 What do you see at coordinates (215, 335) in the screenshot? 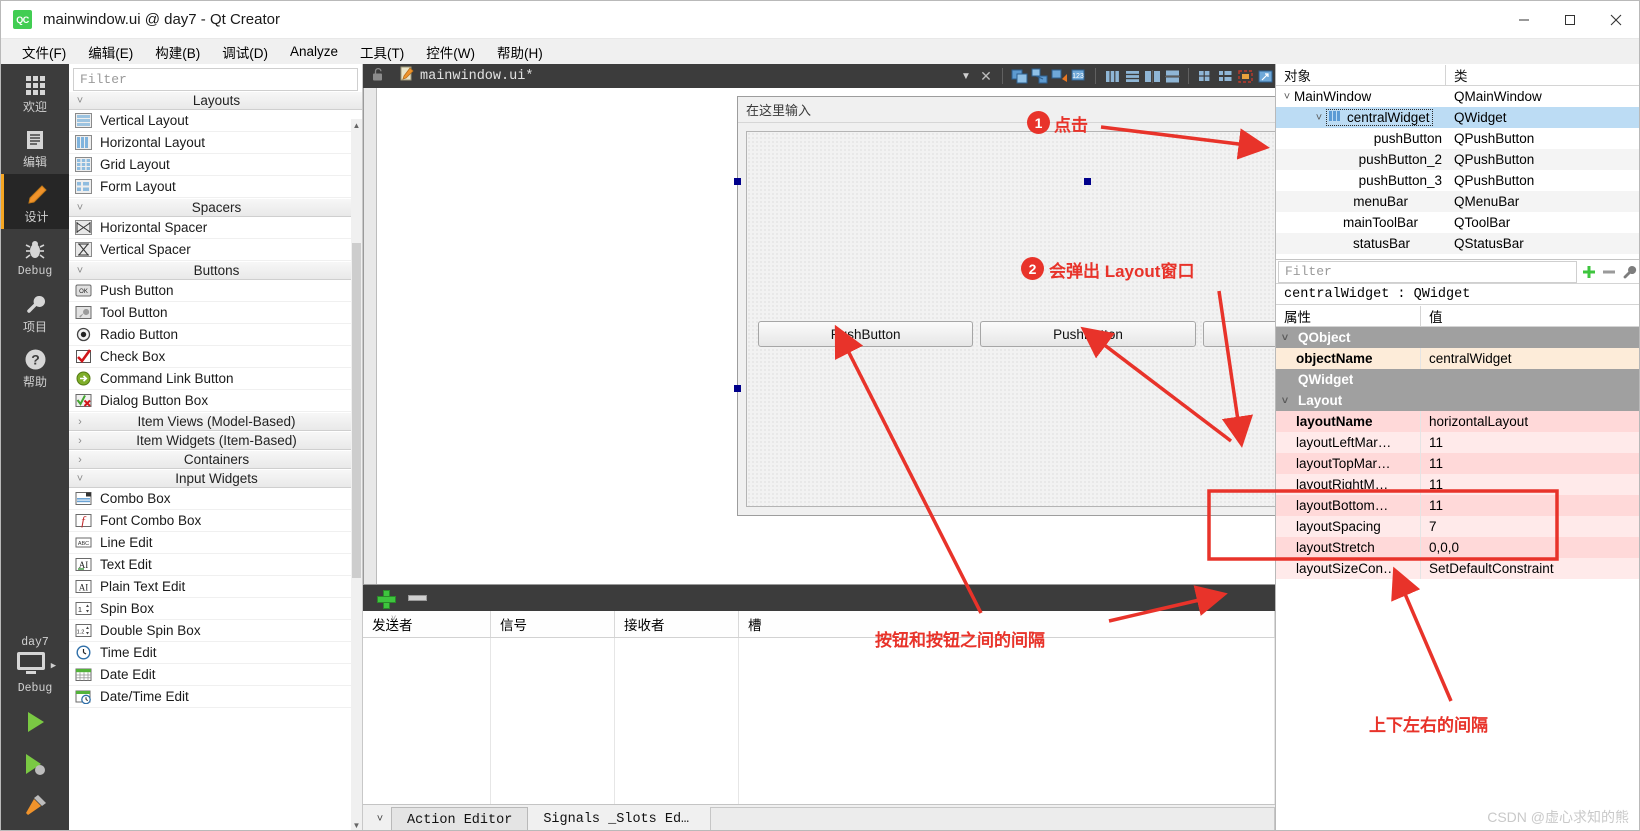
I see `widget-item-radio-button: Radio Button` at bounding box center [215, 335].